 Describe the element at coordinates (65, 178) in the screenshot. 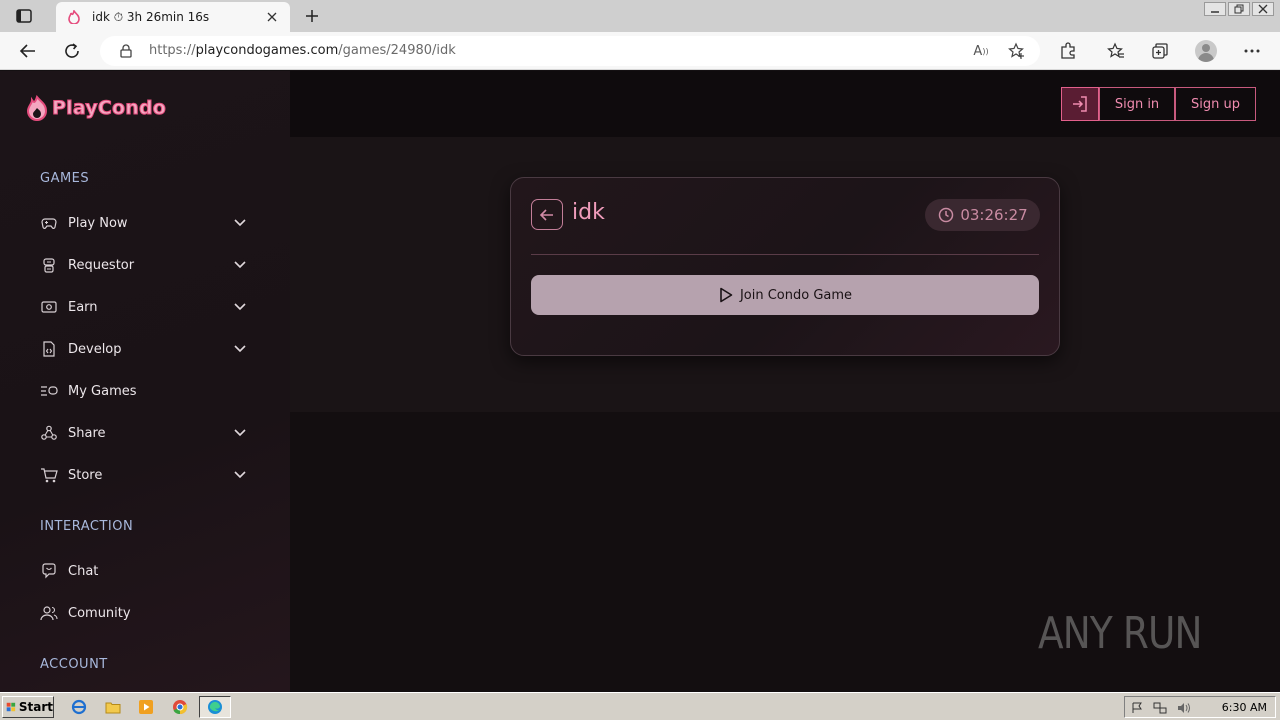

I see `section-games-title: GAMES` at that location.